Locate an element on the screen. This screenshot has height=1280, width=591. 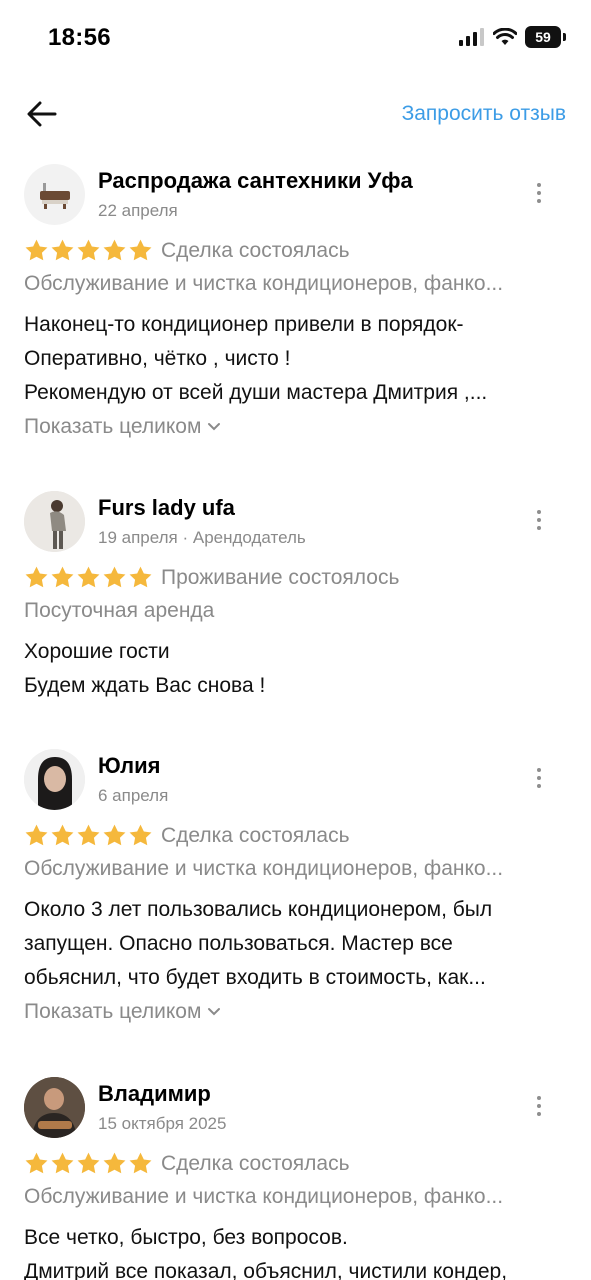
review-author: Юлия is located at coordinates (129, 766).